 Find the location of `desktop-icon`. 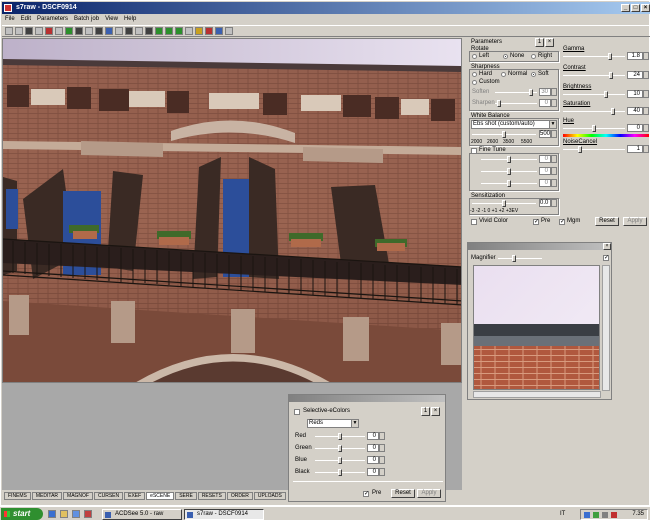

desktop-icon is located at coordinates (76, 514).